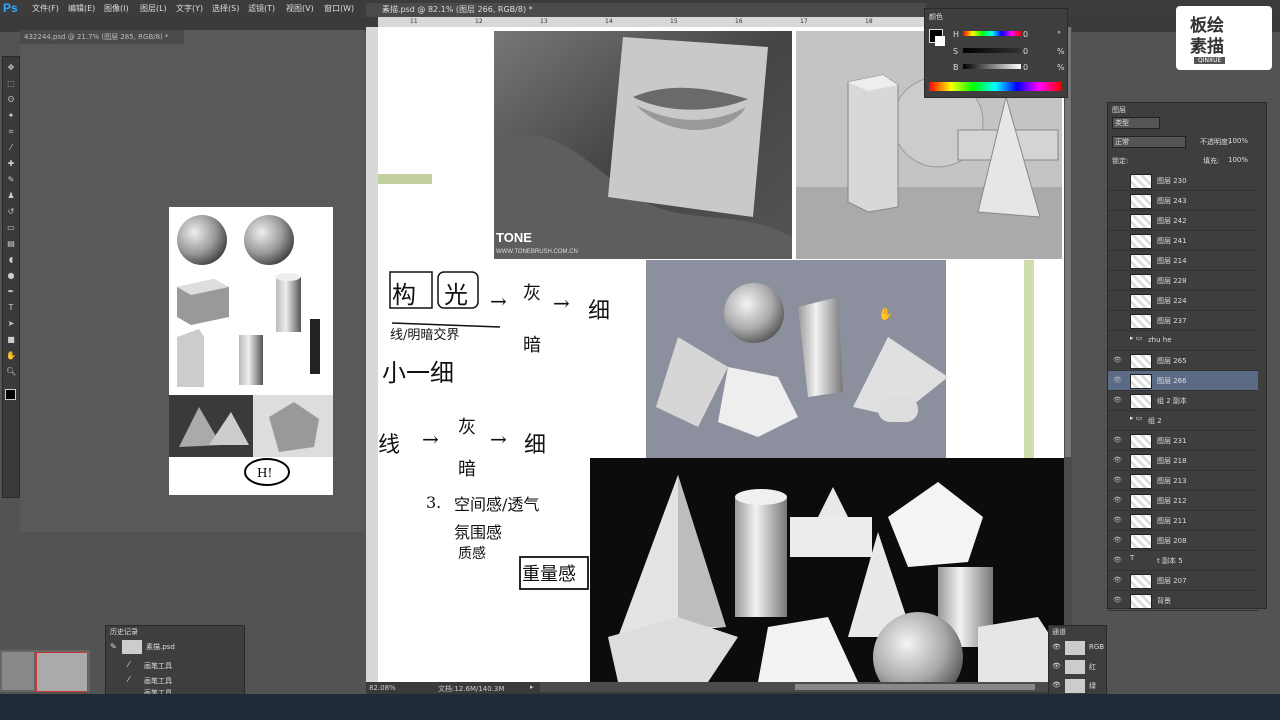 The height and width of the screenshot is (720, 1280). Describe the element at coordinates (225, 8) in the screenshot. I see `menu-select: 选择(S)` at that location.